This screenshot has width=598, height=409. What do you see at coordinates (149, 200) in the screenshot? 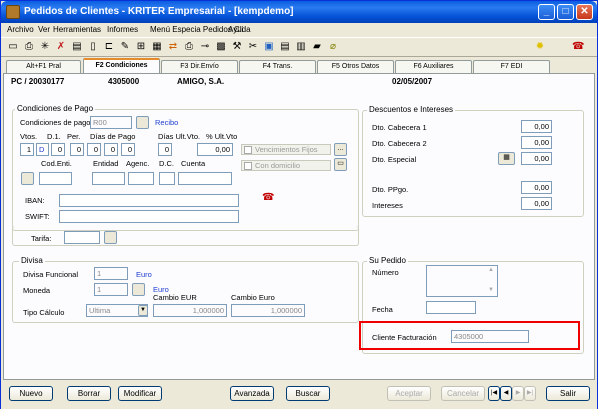
I see `iban-field` at bounding box center [149, 200].